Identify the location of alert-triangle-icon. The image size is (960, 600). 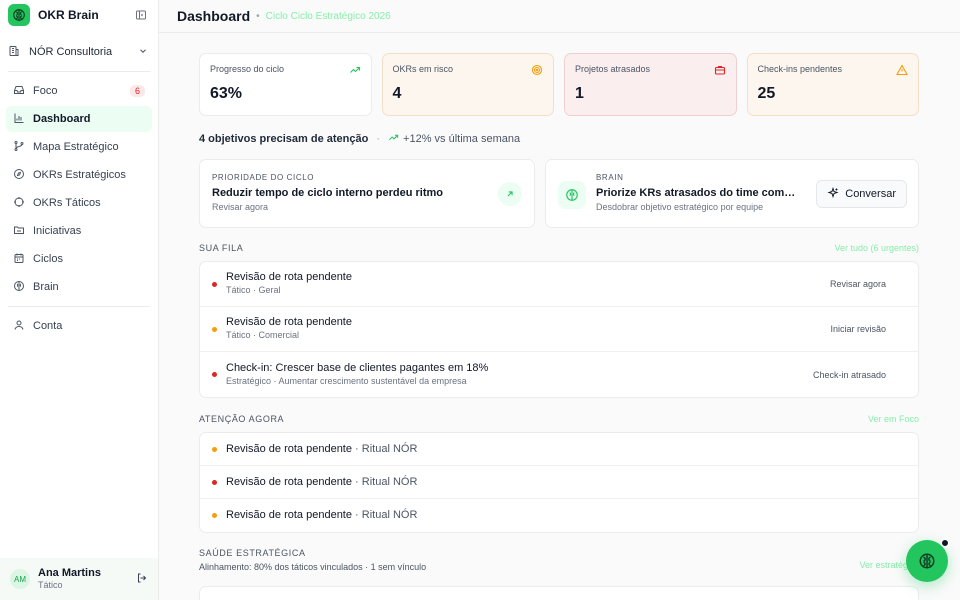
(902, 70).